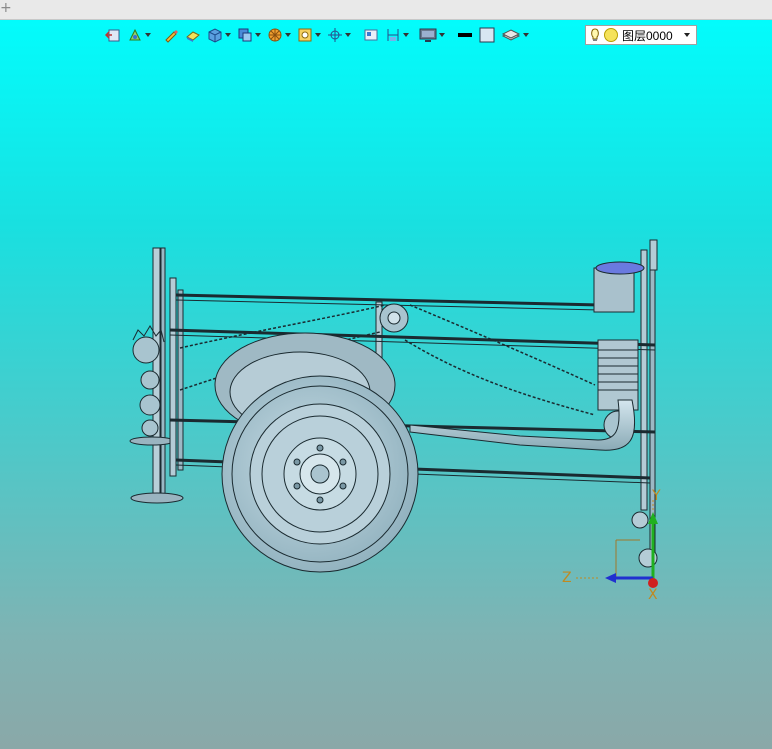 The width and height of the screenshot is (772, 749). Describe the element at coordinates (567, 578) in the screenshot. I see `axis-z-label: Z` at that location.